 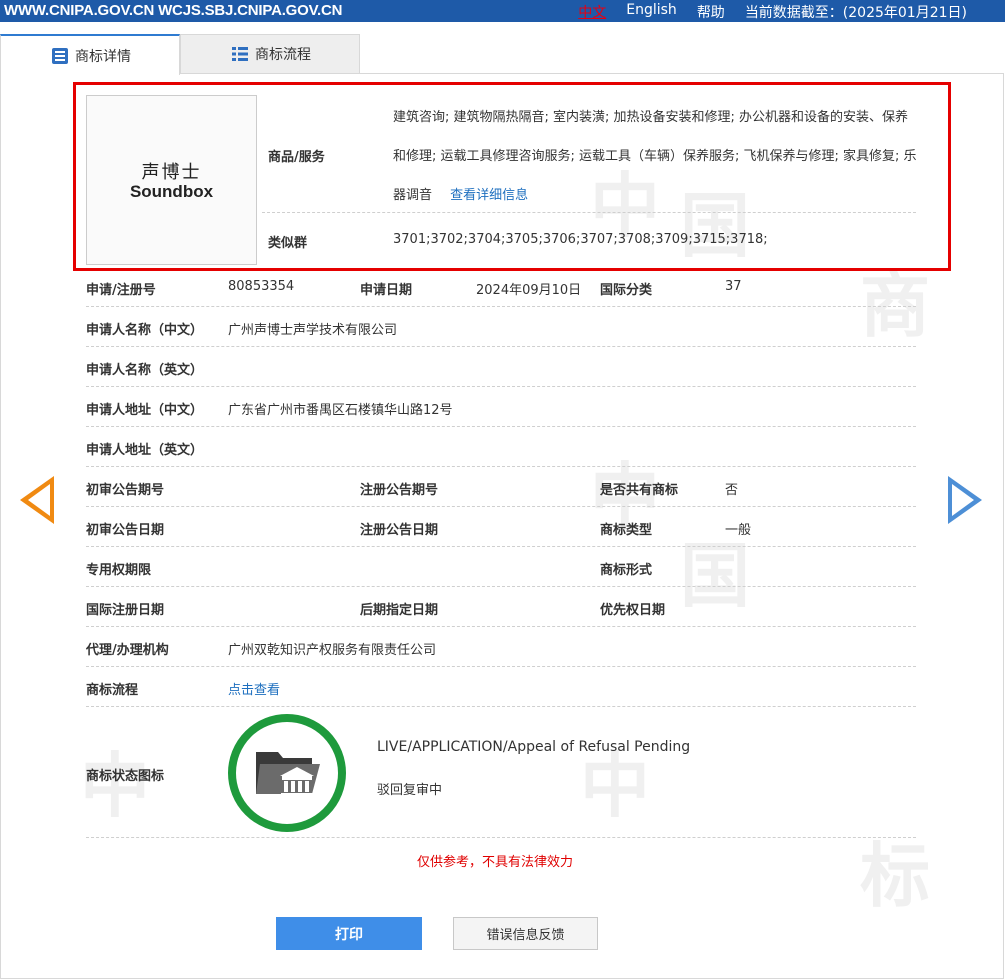 What do you see at coordinates (121, 290) in the screenshot?
I see `reg-no-label: 申请/注册号` at bounding box center [121, 290].